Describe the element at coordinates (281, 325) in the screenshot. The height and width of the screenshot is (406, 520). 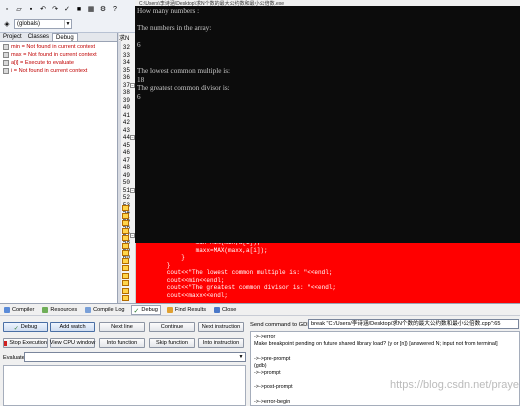
I see `gdb-command-label: Send command to GDB:` at that location.